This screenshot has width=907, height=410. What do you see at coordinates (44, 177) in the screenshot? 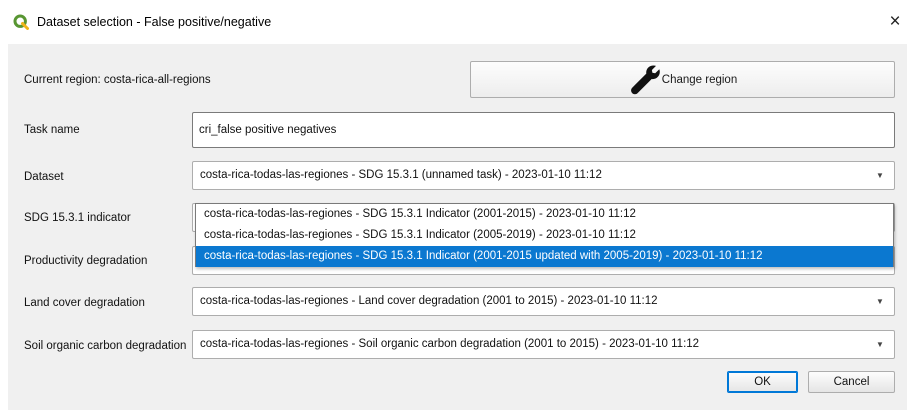
I see `dataset-label: Dataset` at bounding box center [44, 177].